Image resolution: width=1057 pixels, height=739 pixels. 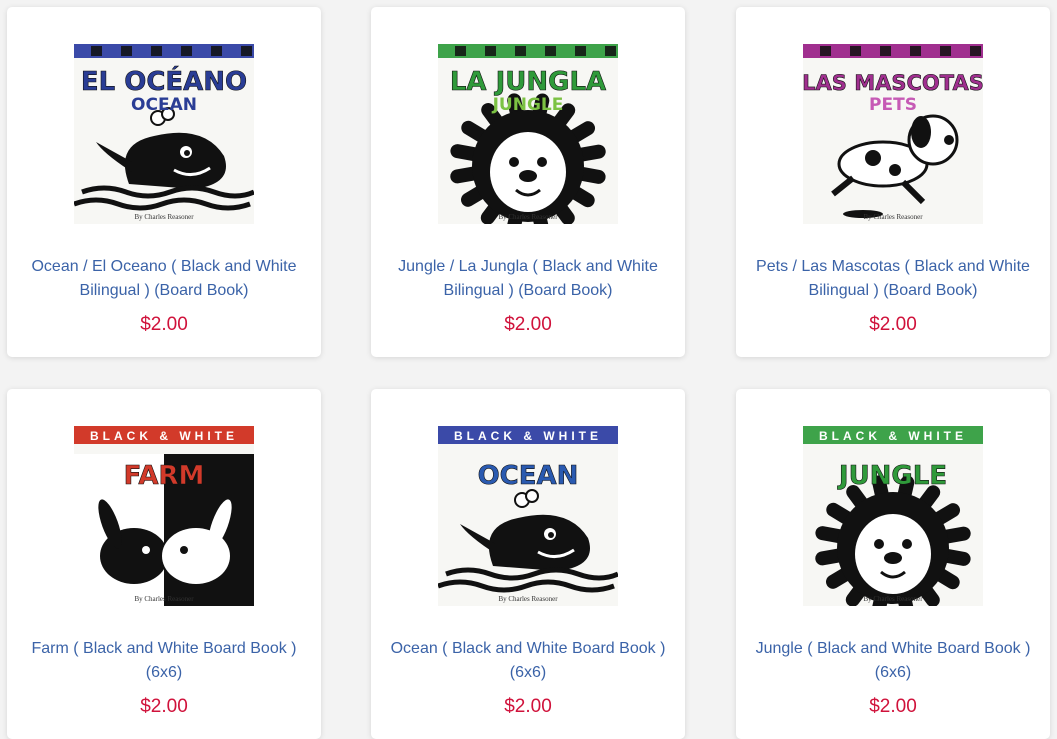 What do you see at coordinates (164, 81) in the screenshot?
I see `svg-text: EL OCÉANO` at bounding box center [164, 81].